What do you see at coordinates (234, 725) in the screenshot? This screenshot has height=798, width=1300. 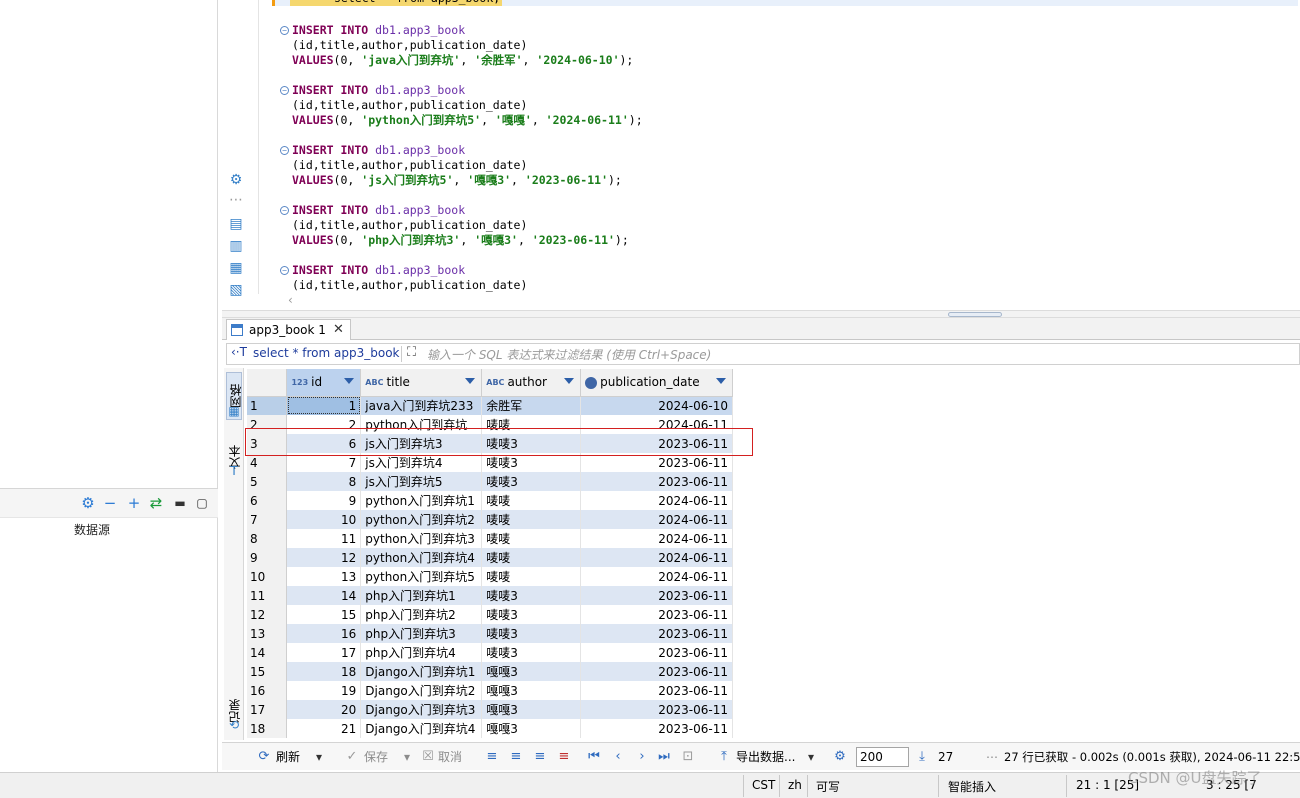 I see `record-icon: ⟲` at bounding box center [234, 725].